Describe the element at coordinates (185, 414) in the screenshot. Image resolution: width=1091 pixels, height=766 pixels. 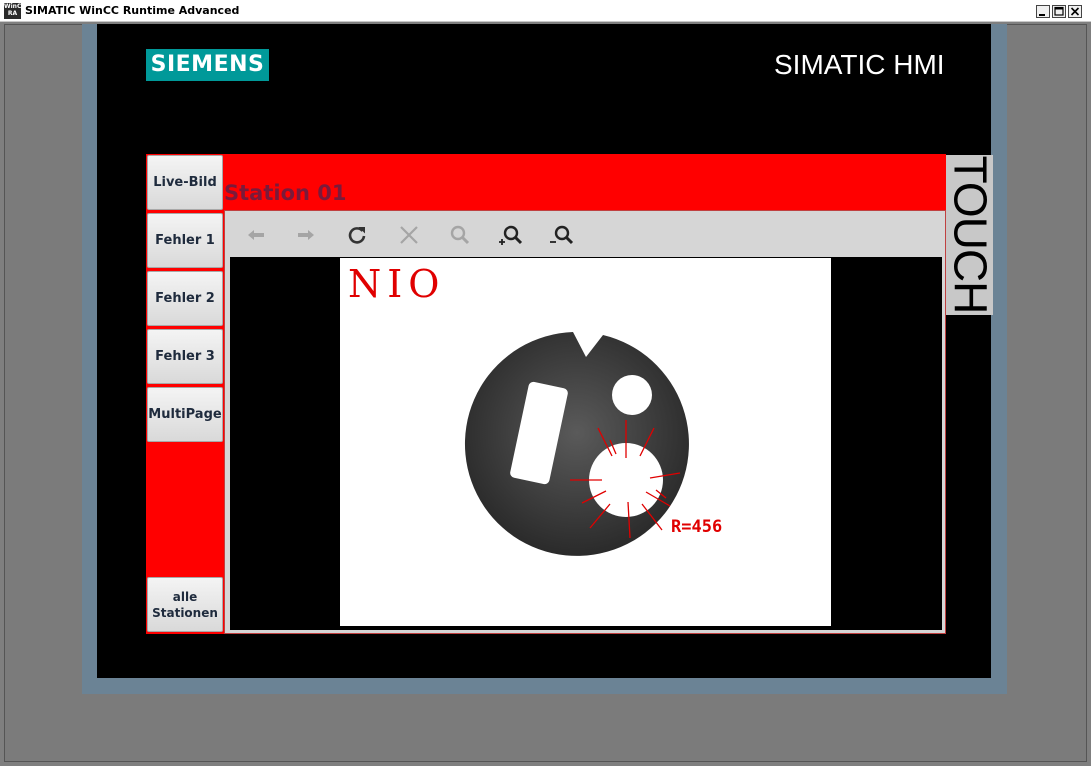
I see `nav-button-multipage: MultiPage` at that location.